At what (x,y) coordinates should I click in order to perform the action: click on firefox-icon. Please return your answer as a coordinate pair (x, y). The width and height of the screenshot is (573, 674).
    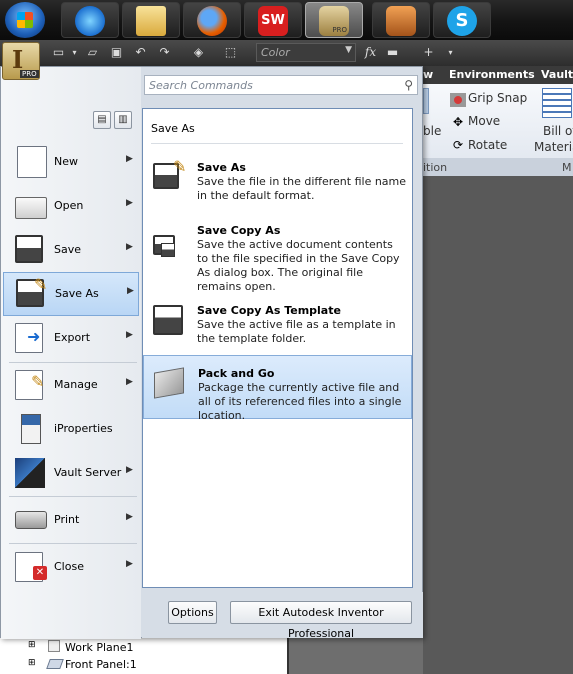
    Looking at the image, I should click on (212, 21).